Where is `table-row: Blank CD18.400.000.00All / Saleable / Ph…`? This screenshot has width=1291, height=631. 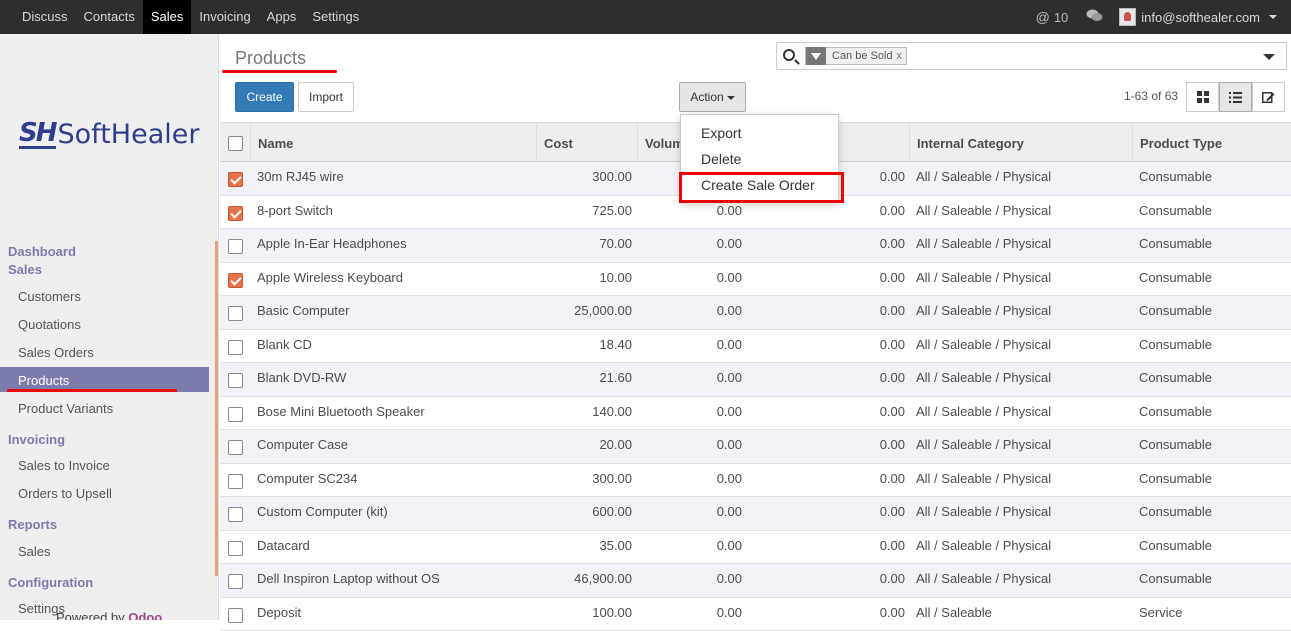 table-row: Blank CD18.400.000.00All / Saleable / Ph… is located at coordinates (755, 347).